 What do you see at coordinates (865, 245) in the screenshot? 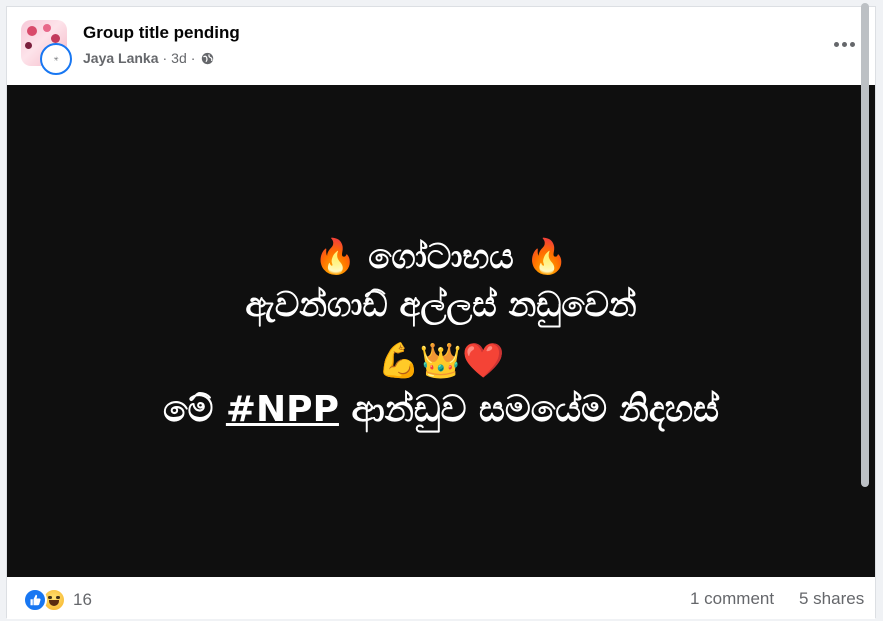
I see `scrollbar-thumb` at bounding box center [865, 245].